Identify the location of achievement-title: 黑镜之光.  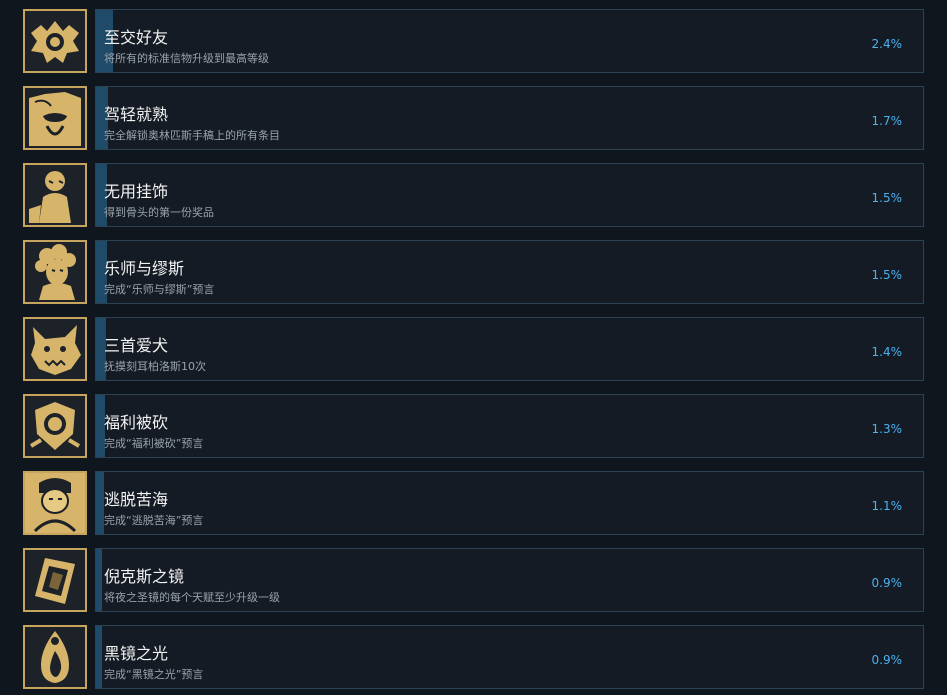
(136, 653).